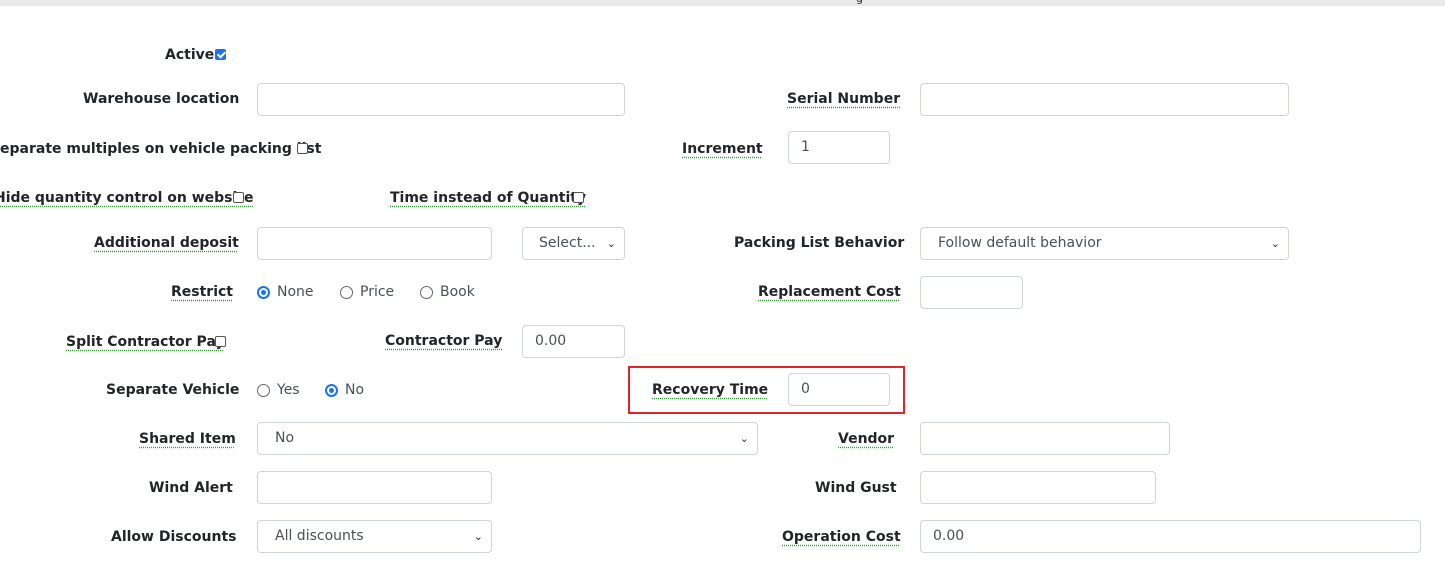 The image size is (1445, 564). What do you see at coordinates (839, 147) in the screenshot?
I see `increment-input: 1` at bounding box center [839, 147].